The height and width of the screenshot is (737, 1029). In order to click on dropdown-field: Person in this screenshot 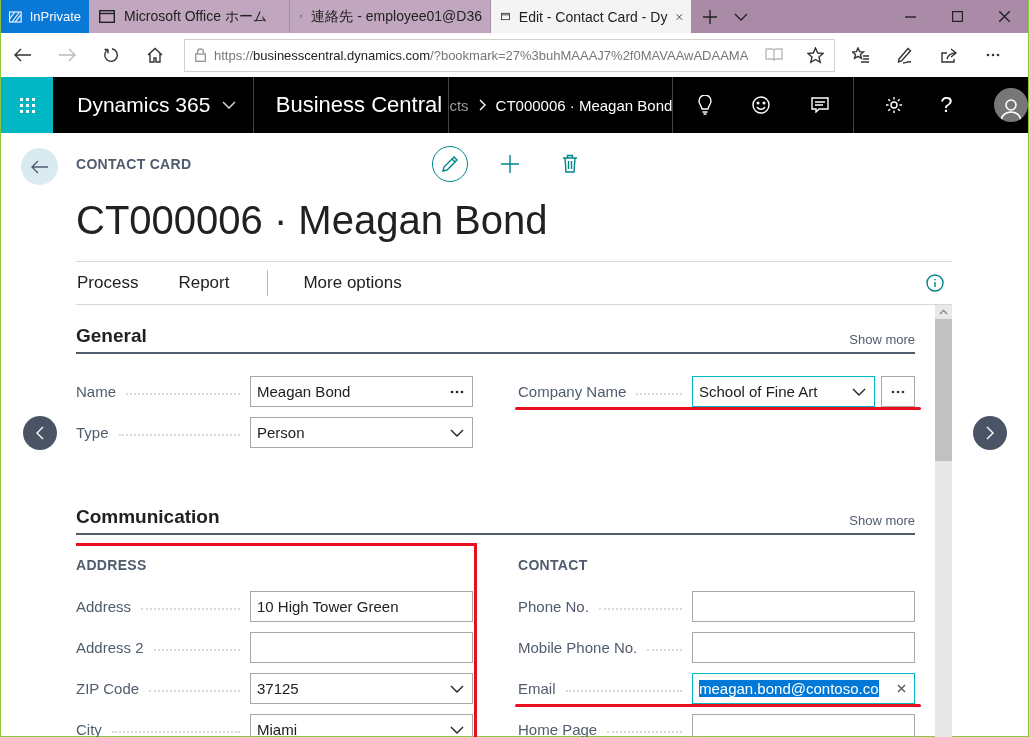, I will do `click(361, 432)`.